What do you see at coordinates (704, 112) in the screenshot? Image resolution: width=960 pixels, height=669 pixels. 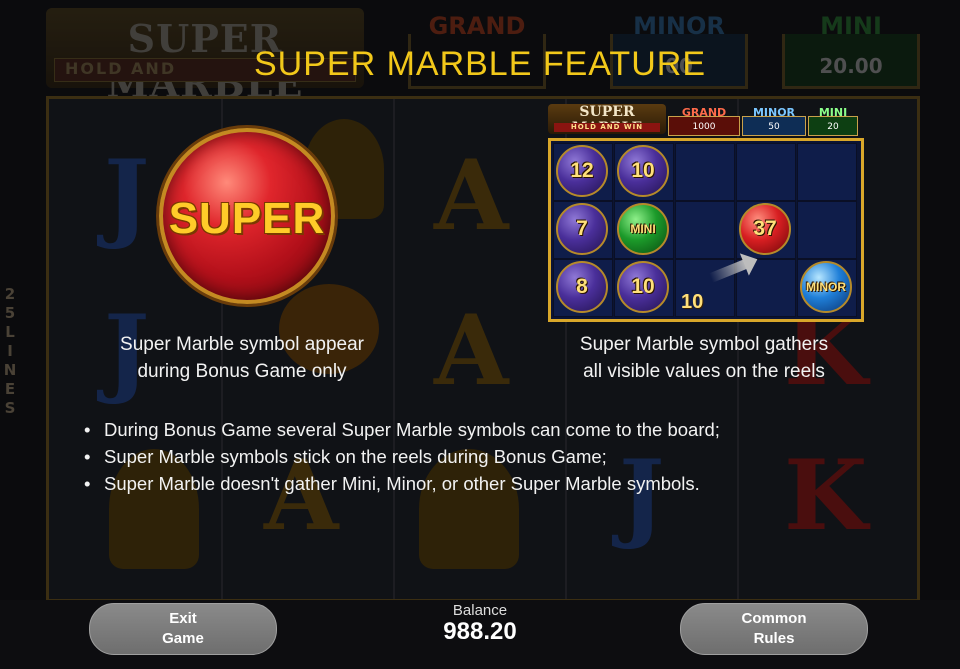 I see `preview-jackpot-grand-label: GRAND` at bounding box center [704, 112].